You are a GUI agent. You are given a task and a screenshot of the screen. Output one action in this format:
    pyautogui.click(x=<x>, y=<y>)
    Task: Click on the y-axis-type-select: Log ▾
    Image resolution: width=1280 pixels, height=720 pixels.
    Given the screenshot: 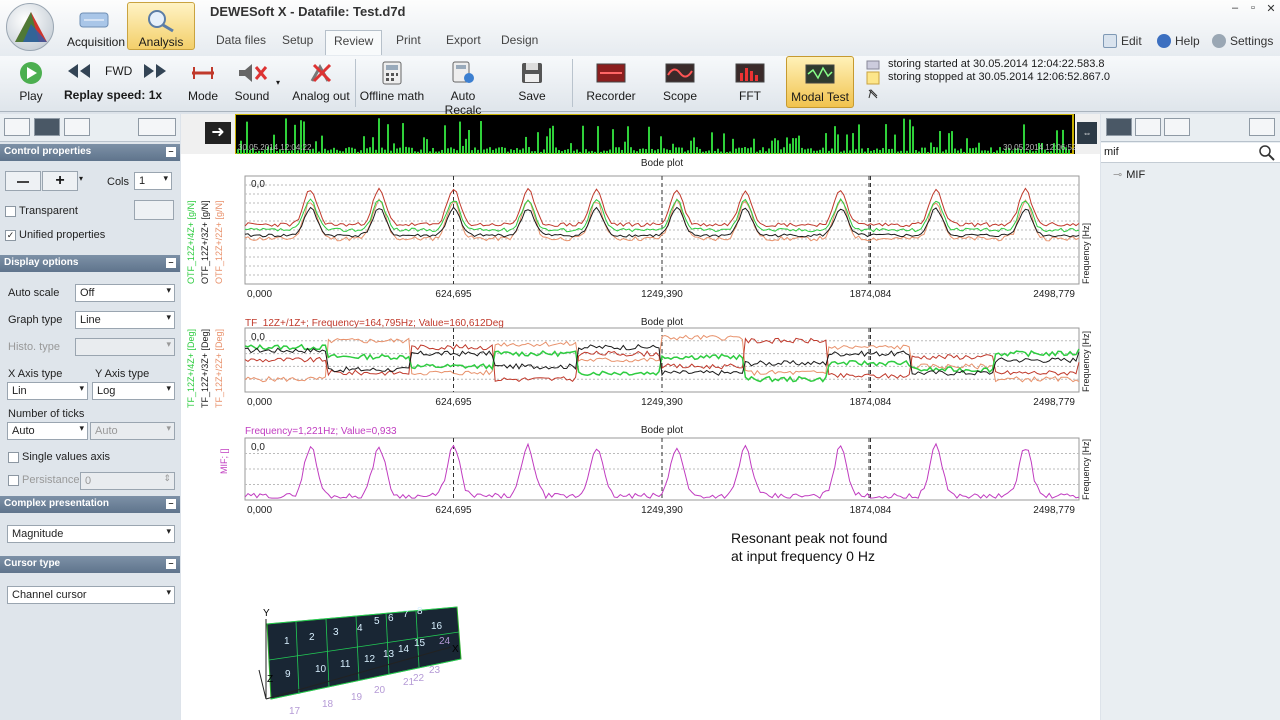 What is the action you would take?
    pyautogui.click(x=133, y=391)
    